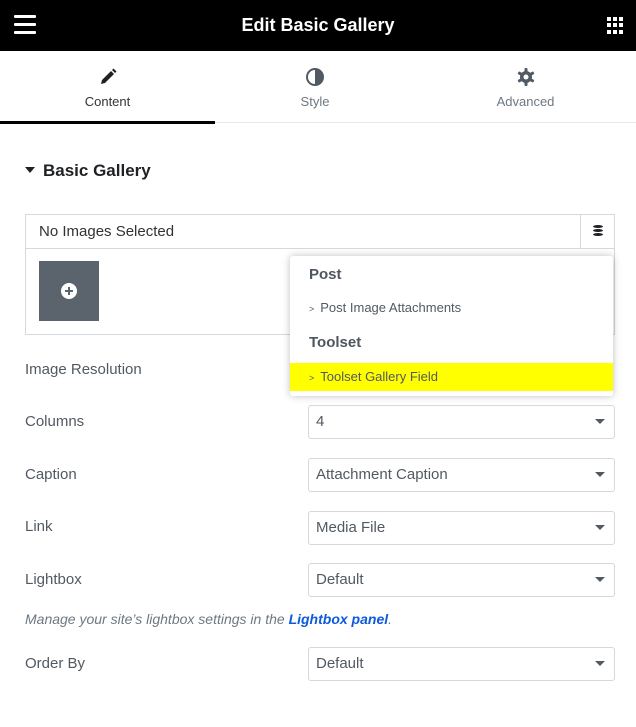  I want to click on option-post-image-attachments: > Post Image Attachments, so click(451, 308).